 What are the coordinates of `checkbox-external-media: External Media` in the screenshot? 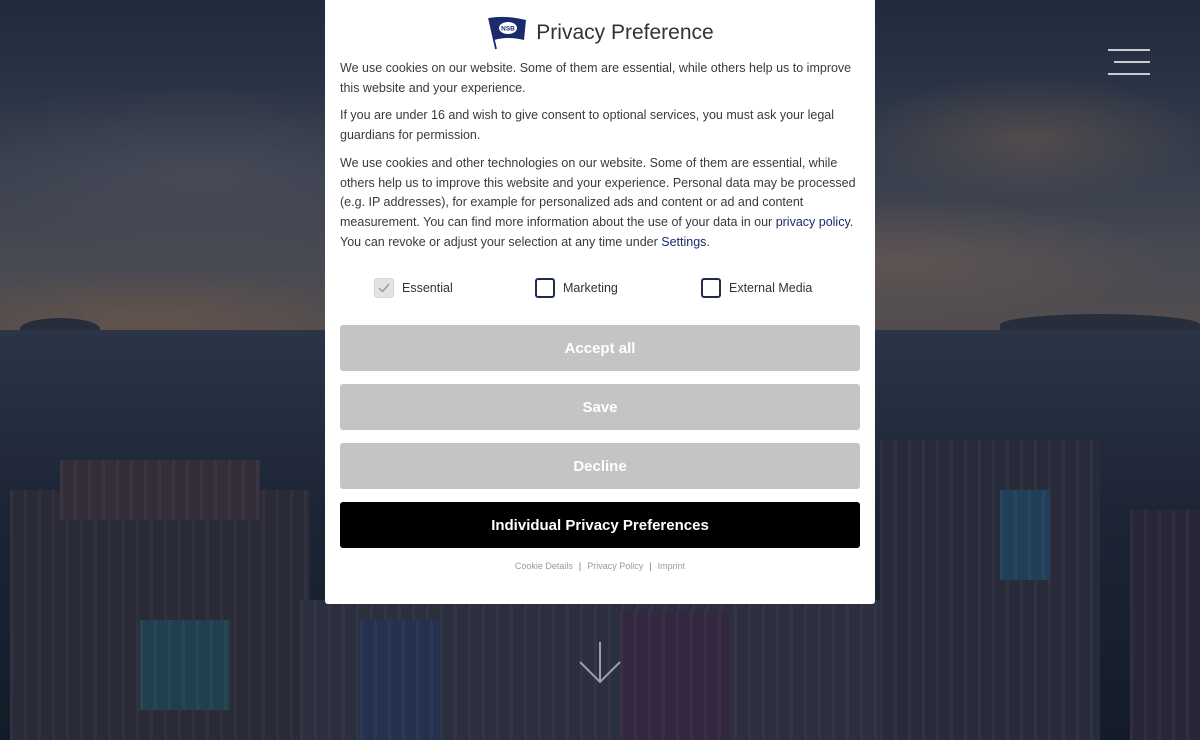 It's located at (757, 288).